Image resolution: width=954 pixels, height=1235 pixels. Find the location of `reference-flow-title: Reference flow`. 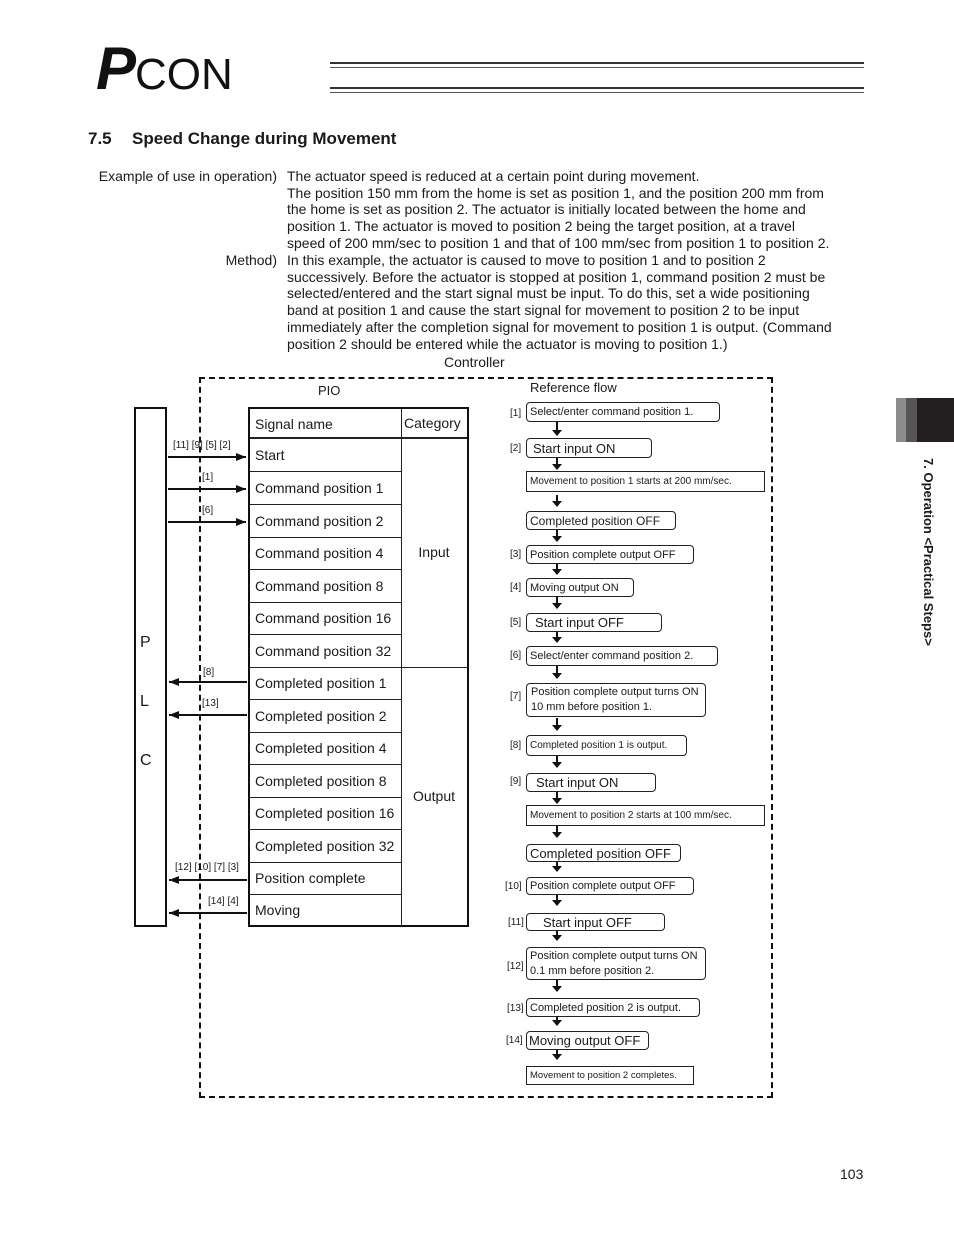

reference-flow-title: Reference flow is located at coordinates (573, 387).